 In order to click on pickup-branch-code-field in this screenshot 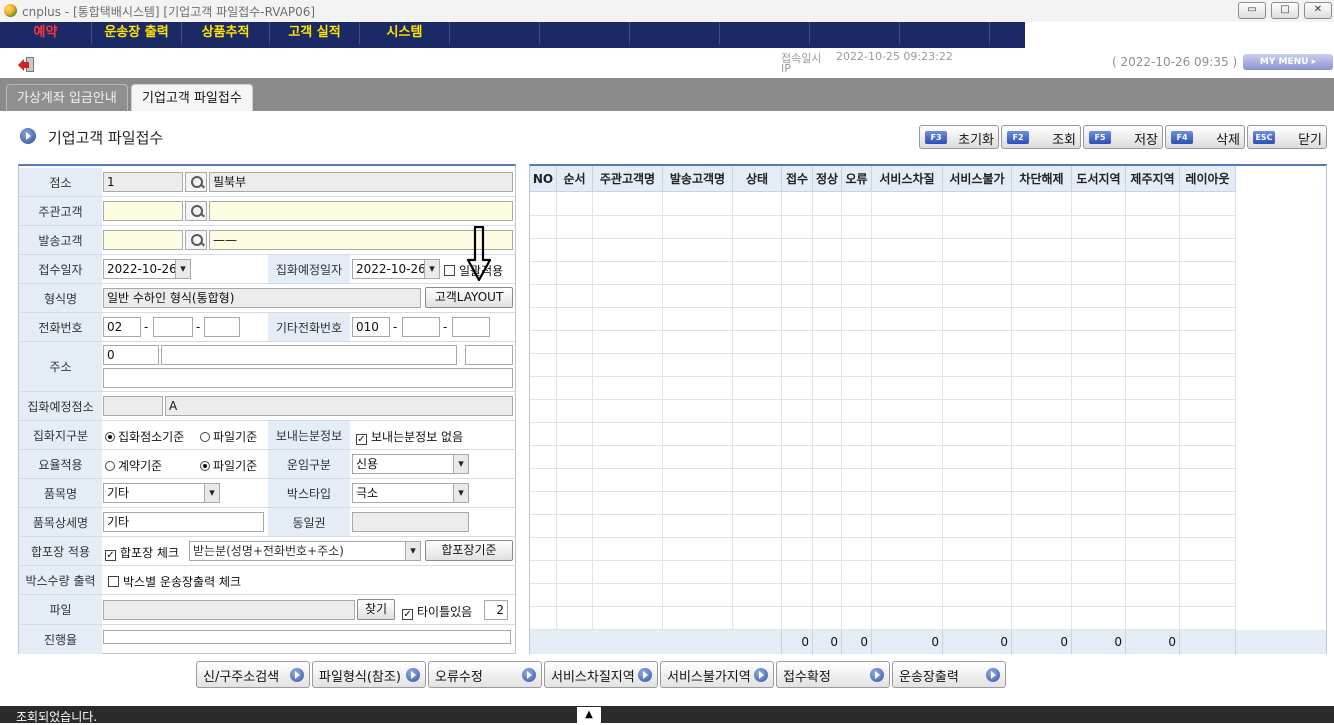, I will do `click(133, 406)`.